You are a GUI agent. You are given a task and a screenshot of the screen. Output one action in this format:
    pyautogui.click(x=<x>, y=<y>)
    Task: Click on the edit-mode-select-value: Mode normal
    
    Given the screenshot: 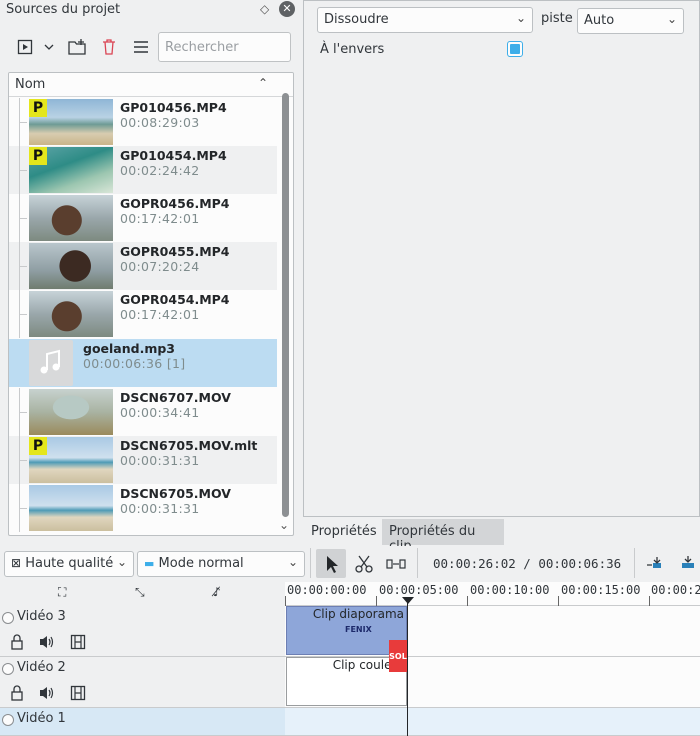 What is the action you would take?
    pyautogui.click(x=201, y=563)
    